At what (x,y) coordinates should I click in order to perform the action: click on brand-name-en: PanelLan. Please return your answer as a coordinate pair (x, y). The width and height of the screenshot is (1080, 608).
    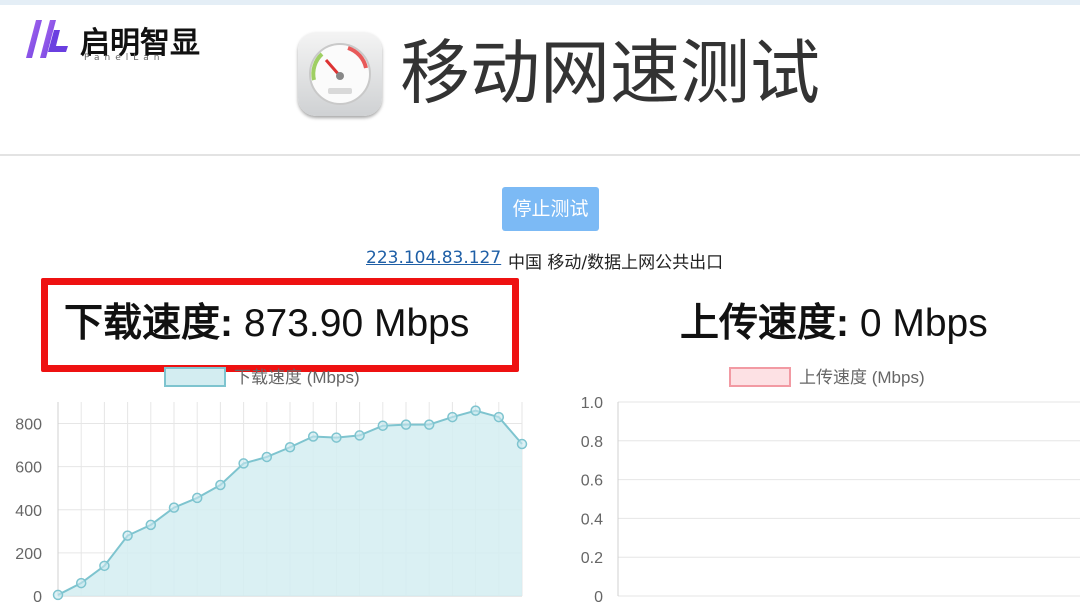
    Looking at the image, I should click on (124, 58).